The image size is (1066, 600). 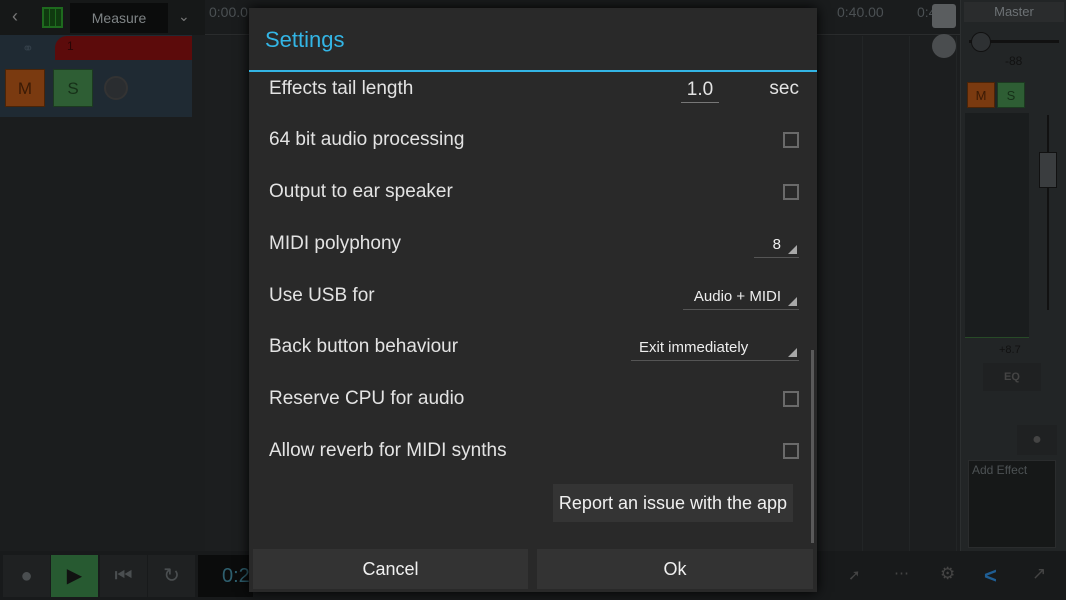 I want to click on ruler-label: 0:00.0, so click(x=228, y=12).